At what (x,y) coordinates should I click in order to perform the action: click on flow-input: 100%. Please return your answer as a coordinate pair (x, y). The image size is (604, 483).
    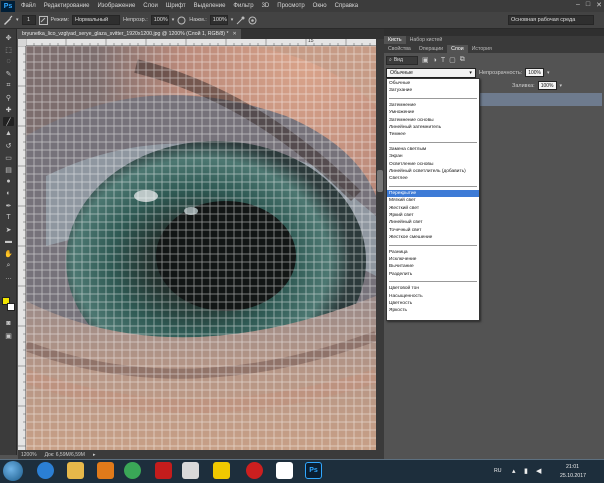
    Looking at the image, I should click on (218, 20).